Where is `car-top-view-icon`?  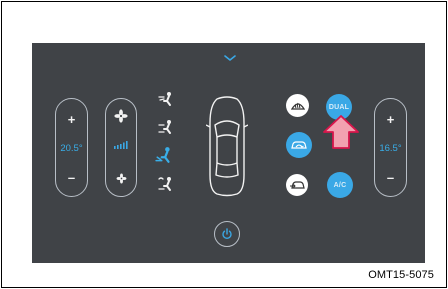 car-top-view-icon is located at coordinates (227, 146).